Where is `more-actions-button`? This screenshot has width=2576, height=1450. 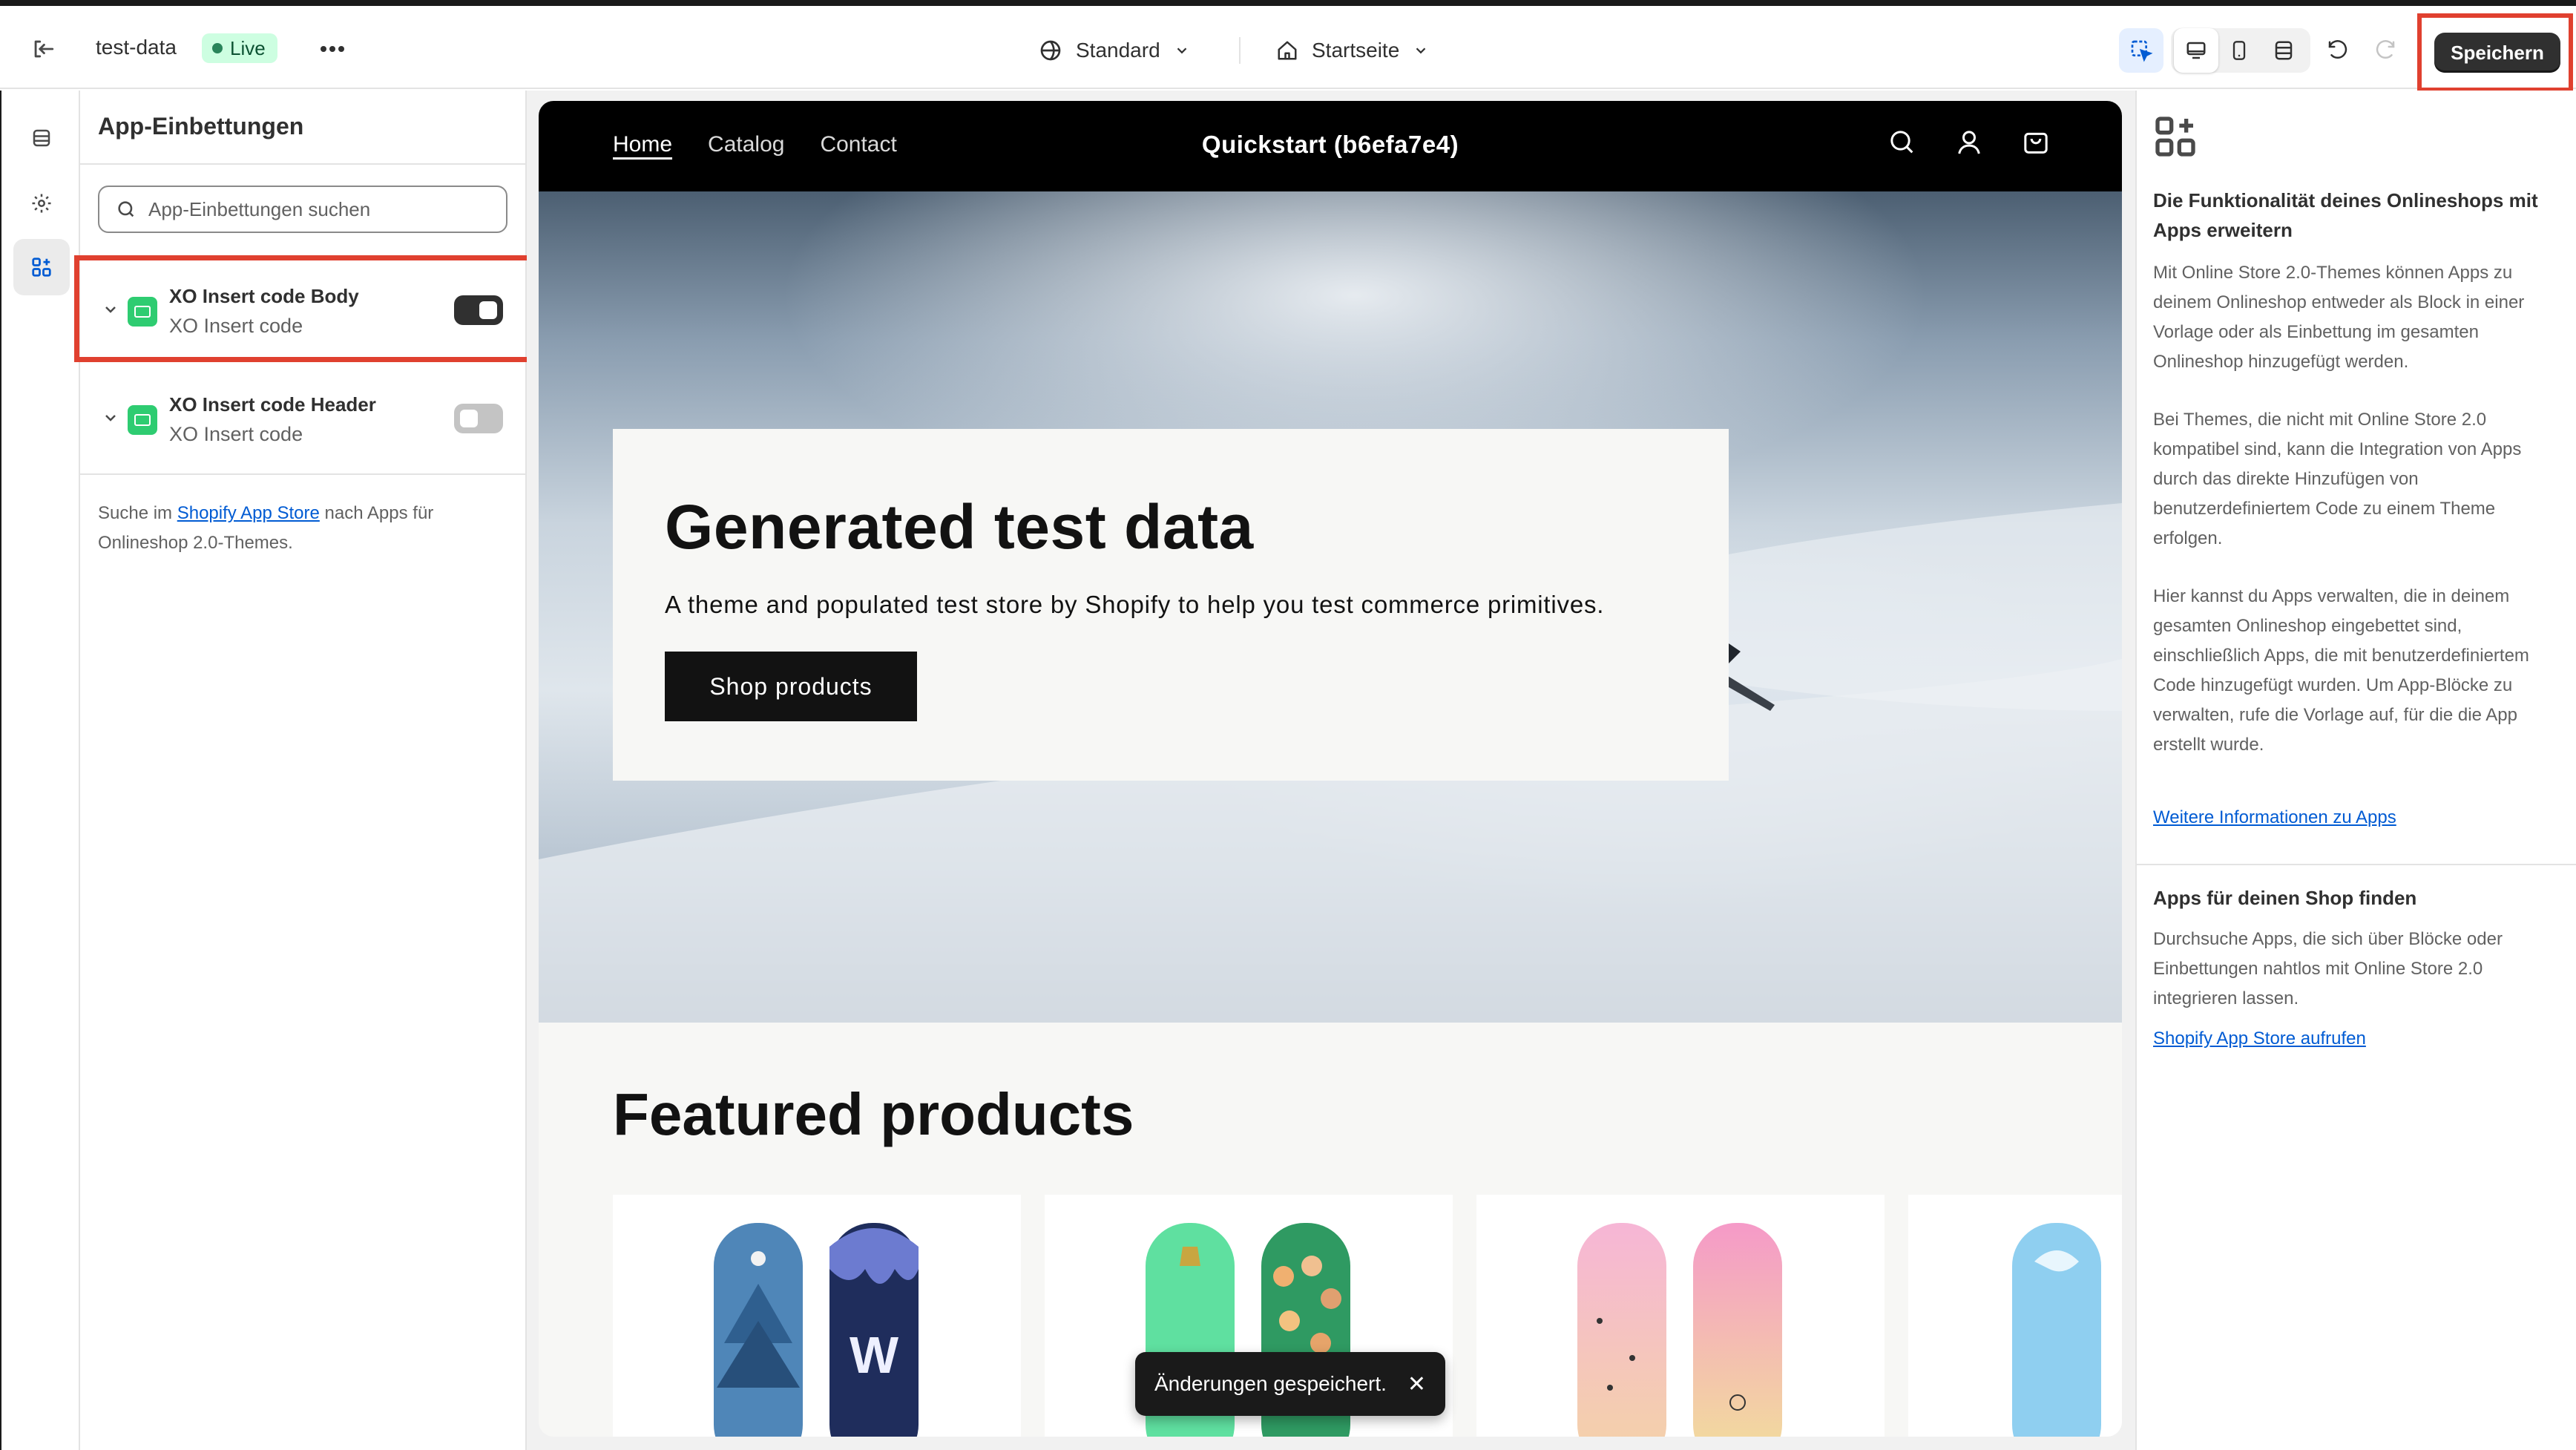 more-actions-button is located at coordinates (332, 49).